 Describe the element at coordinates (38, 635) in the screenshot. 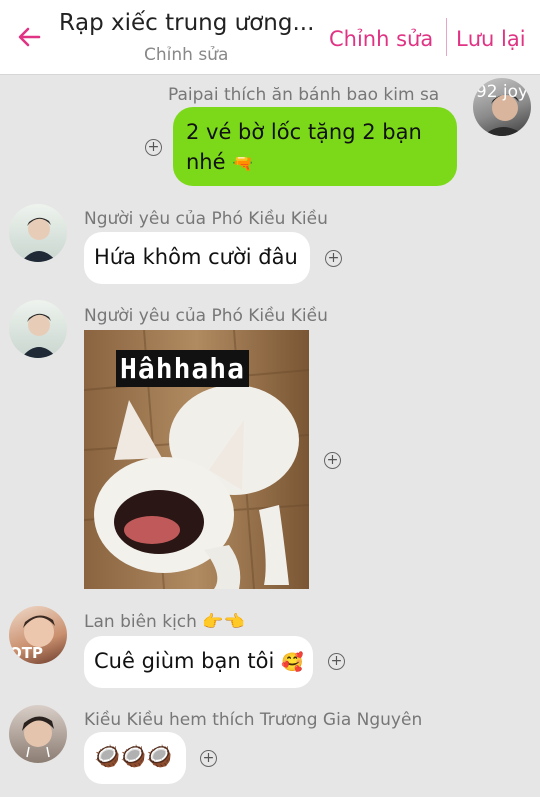

I see `avatar: OTP` at that location.